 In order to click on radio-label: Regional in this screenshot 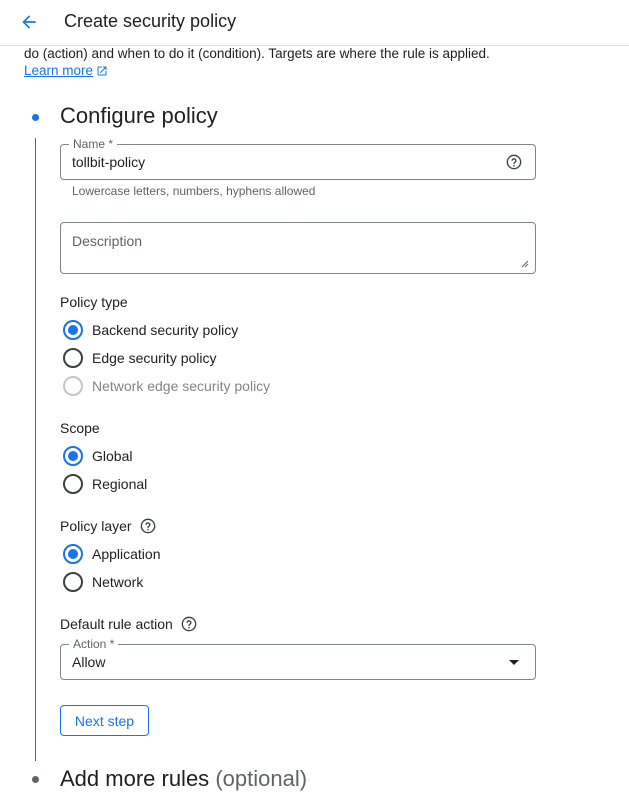, I will do `click(120, 484)`.